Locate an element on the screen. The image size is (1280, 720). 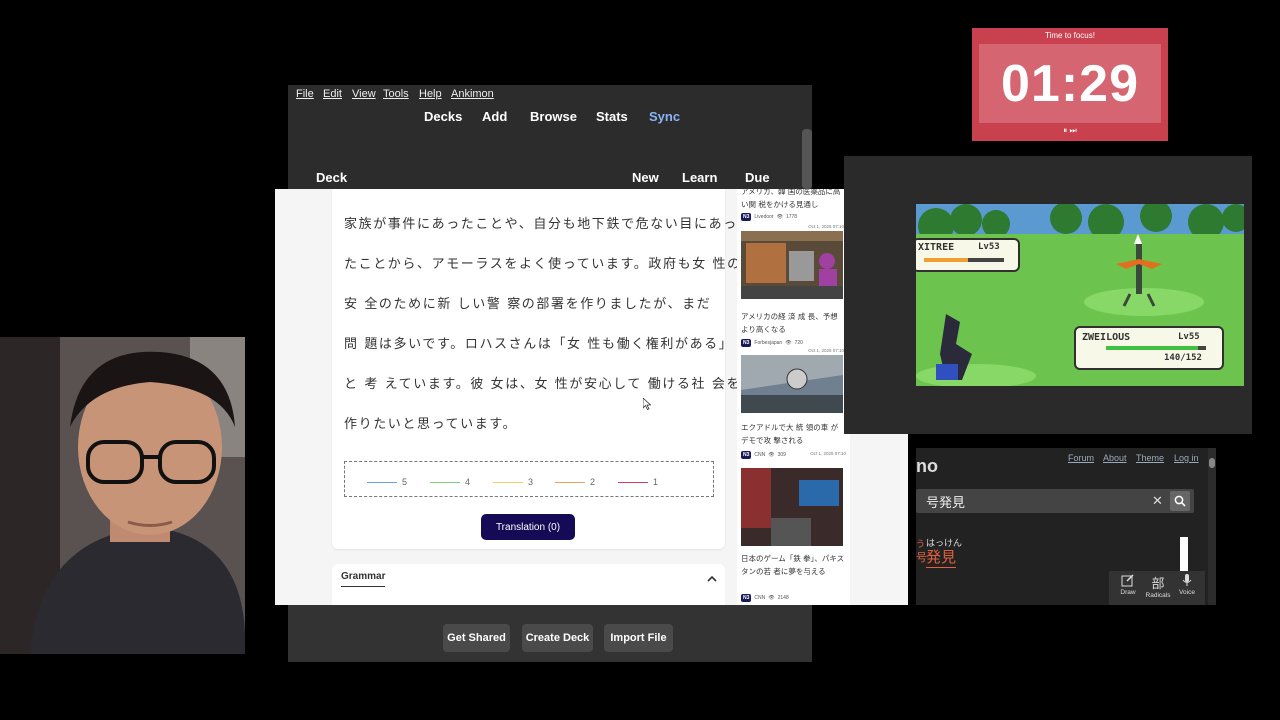
draw-tool: Draw is located at coordinates (1128, 584).